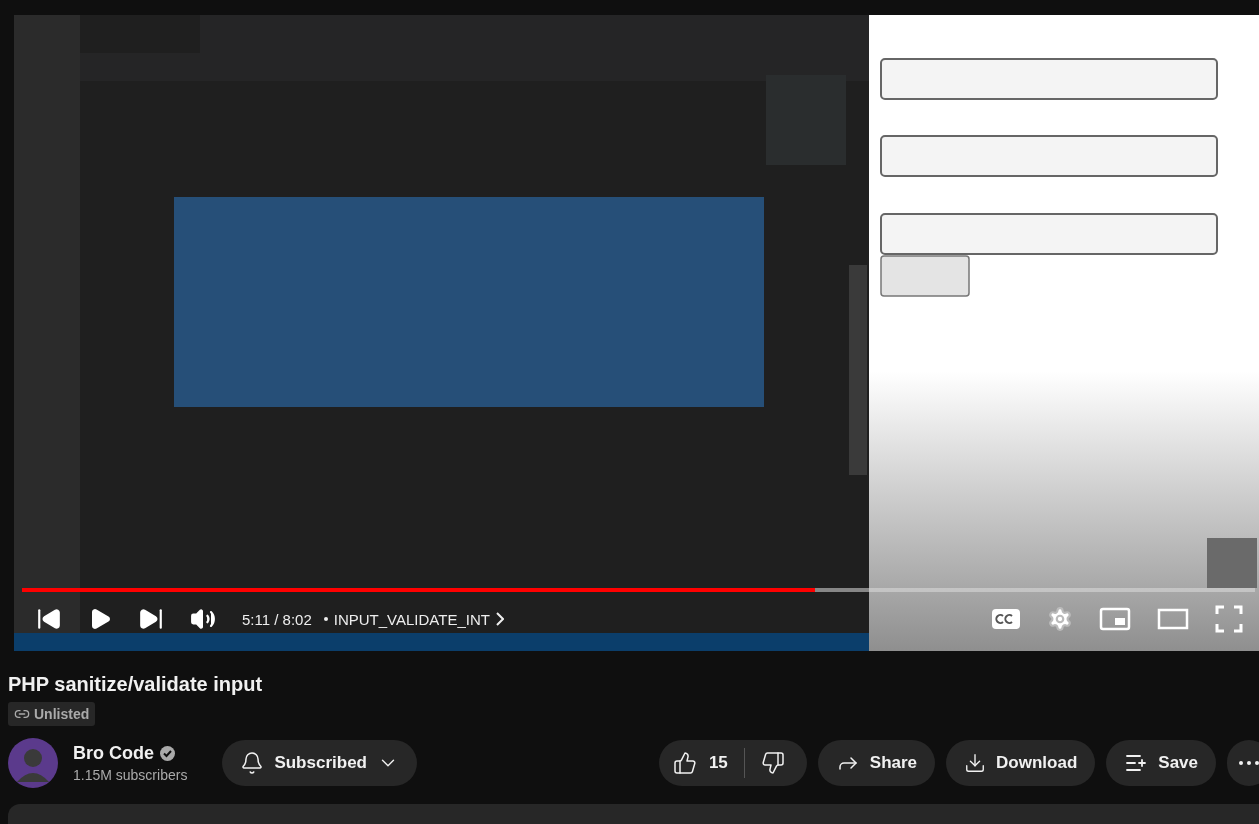  Describe the element at coordinates (684, 763) in the screenshot. I see `thumbs-up-icon` at that location.